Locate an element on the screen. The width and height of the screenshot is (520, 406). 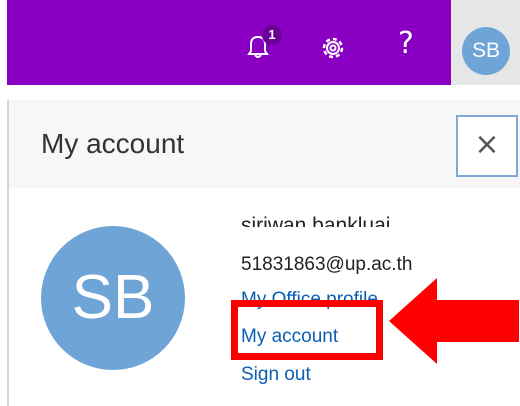
notification-badge: 1 is located at coordinates (272, 35).